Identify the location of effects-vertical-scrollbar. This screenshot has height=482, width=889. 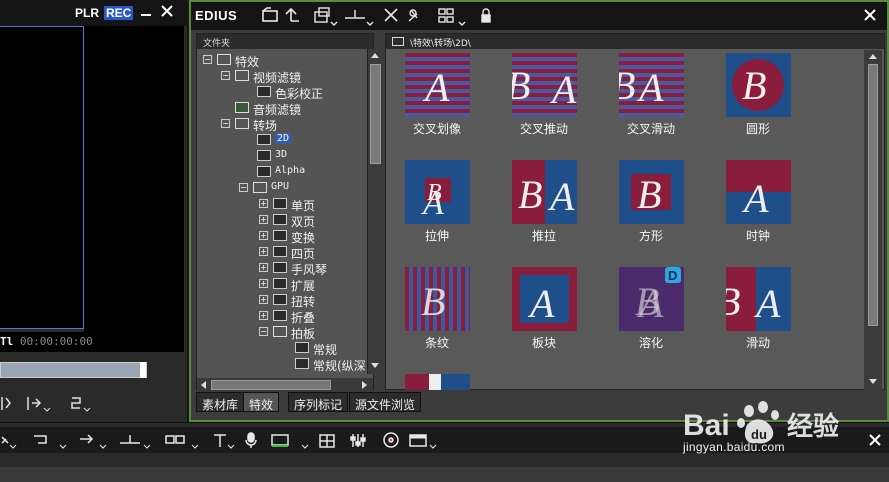
(873, 220).